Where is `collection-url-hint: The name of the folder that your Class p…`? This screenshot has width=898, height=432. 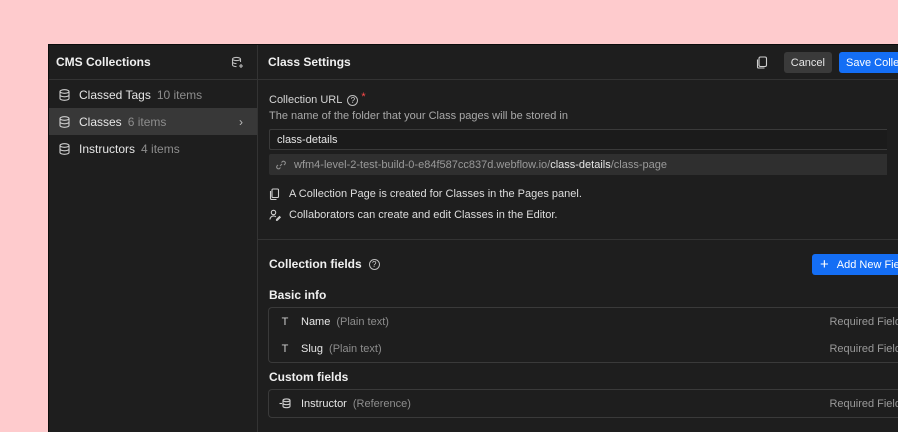
collection-url-hint: The name of the folder that your Class p… is located at coordinates (418, 116).